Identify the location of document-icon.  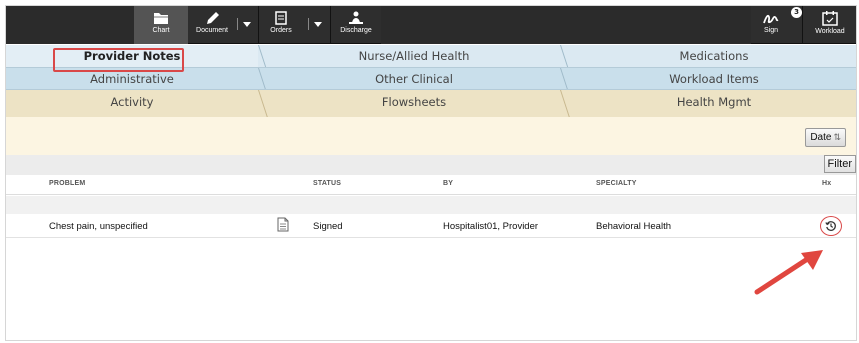
(283, 224).